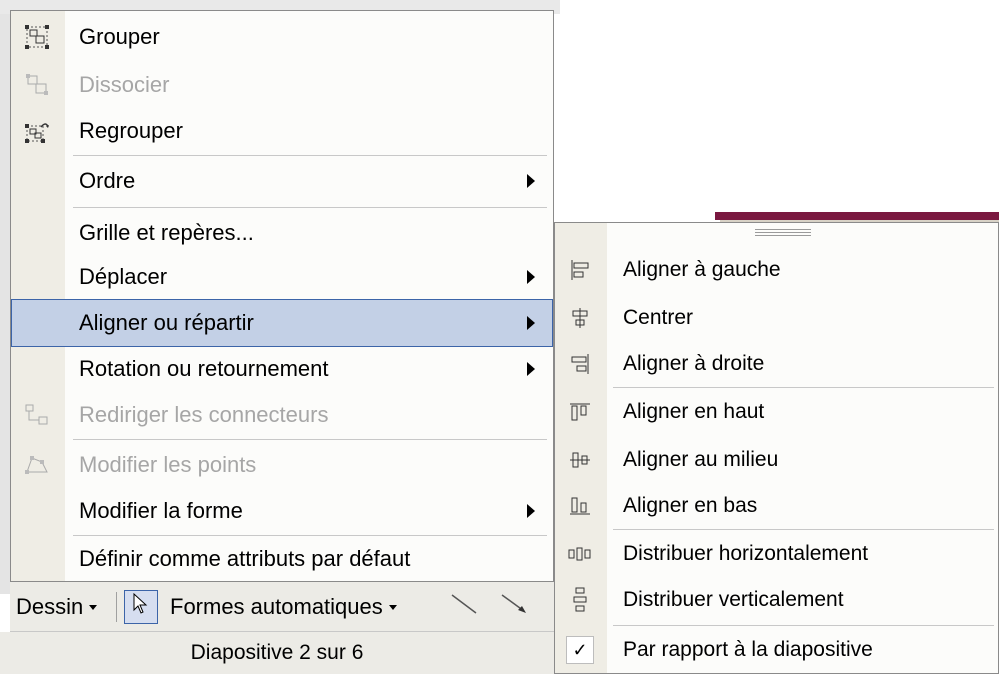  Describe the element at coordinates (580, 460) in the screenshot. I see `align-middle-icon` at that location.